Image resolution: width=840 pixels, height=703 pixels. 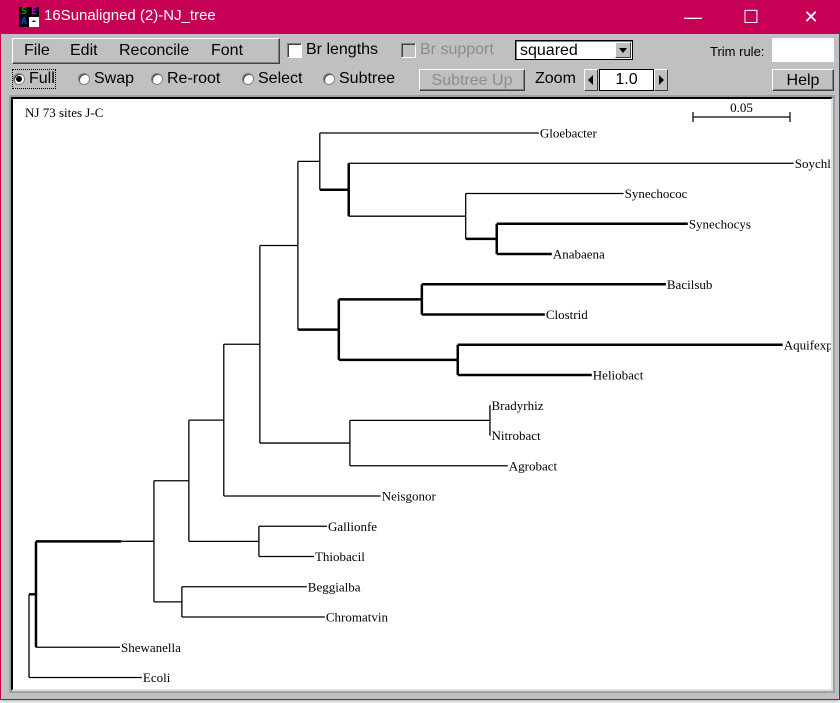 What do you see at coordinates (741, 107) in the screenshot?
I see `scale-bar-label: 0.05` at bounding box center [741, 107].